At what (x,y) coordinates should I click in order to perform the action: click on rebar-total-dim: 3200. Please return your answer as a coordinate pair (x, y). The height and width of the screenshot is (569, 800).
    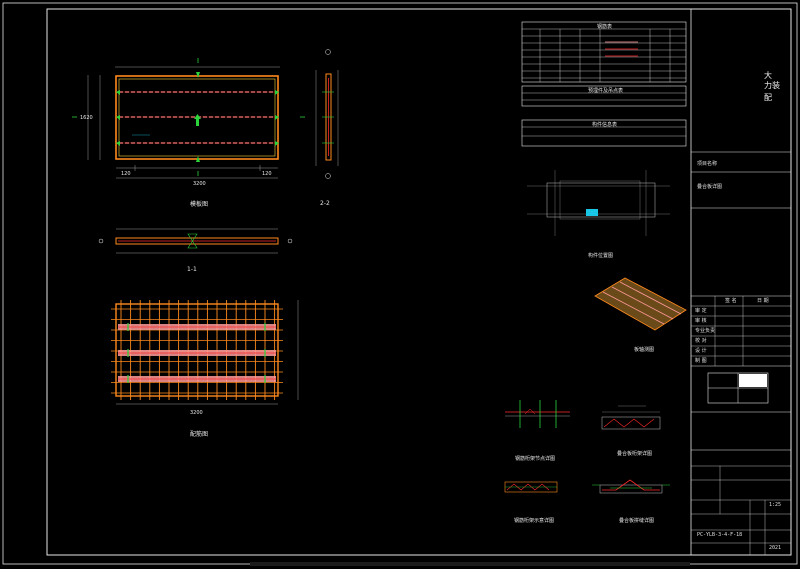
    Looking at the image, I should click on (196, 413).